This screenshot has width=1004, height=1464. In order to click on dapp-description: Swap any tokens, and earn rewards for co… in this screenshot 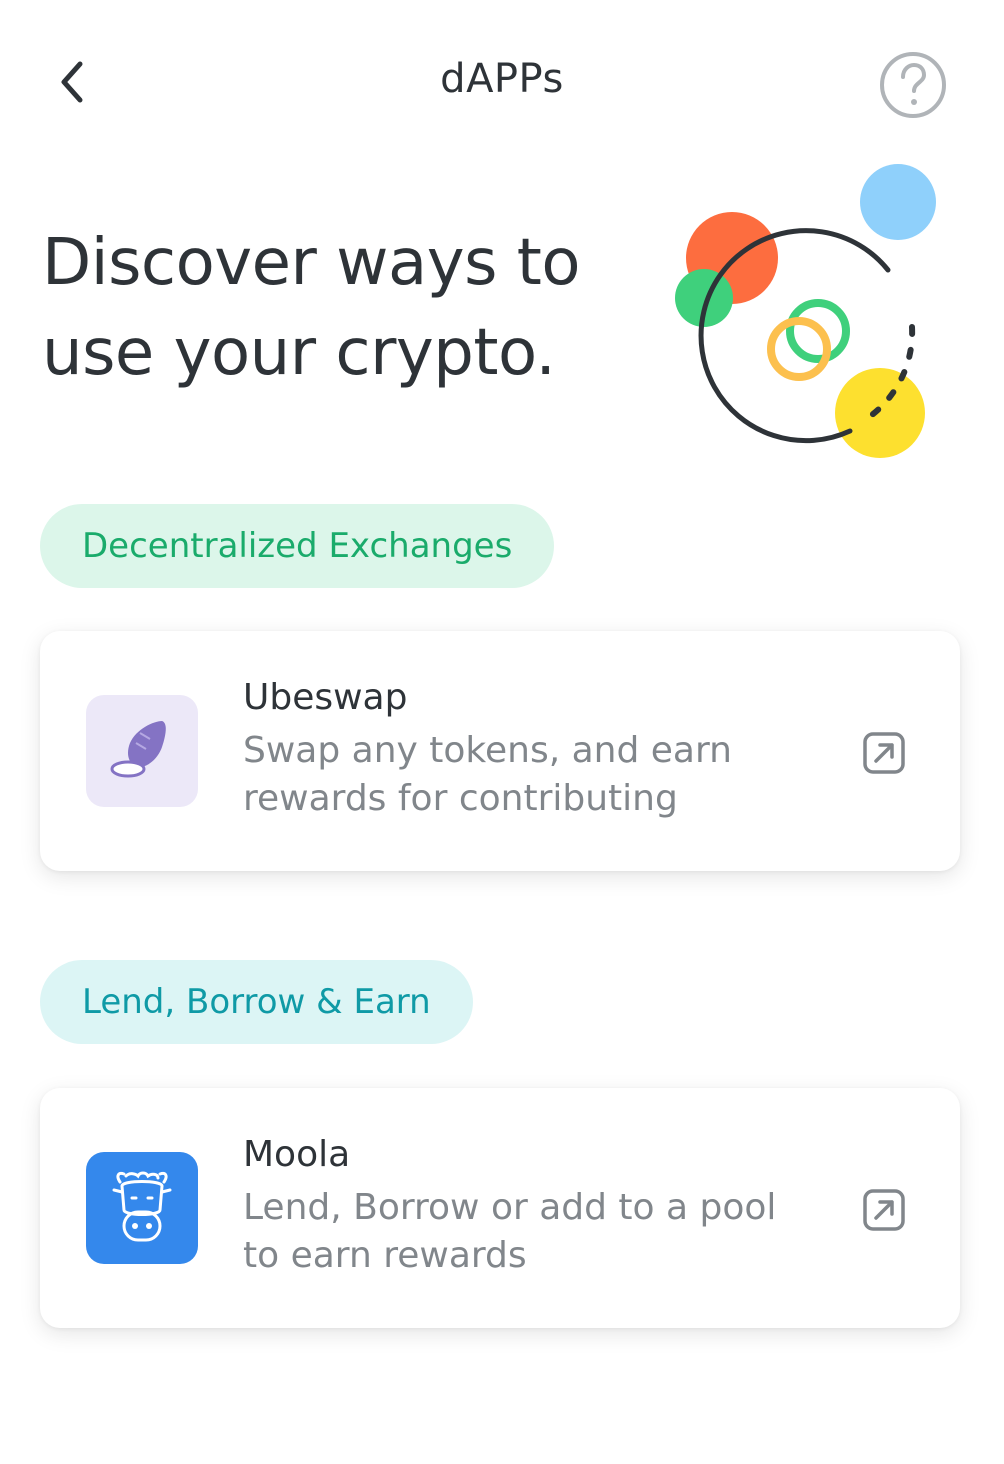, I will do `click(487, 774)`.